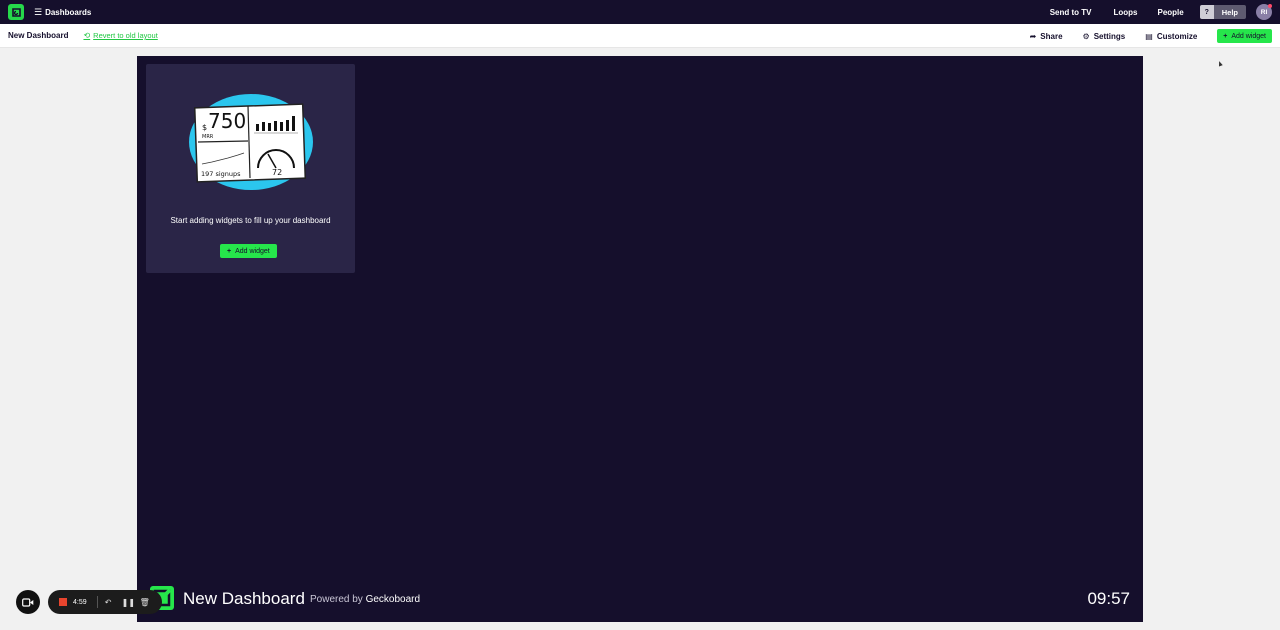 Image resolution: width=1280 pixels, height=630 pixels. I want to click on help-button: ? Help, so click(1222, 12).